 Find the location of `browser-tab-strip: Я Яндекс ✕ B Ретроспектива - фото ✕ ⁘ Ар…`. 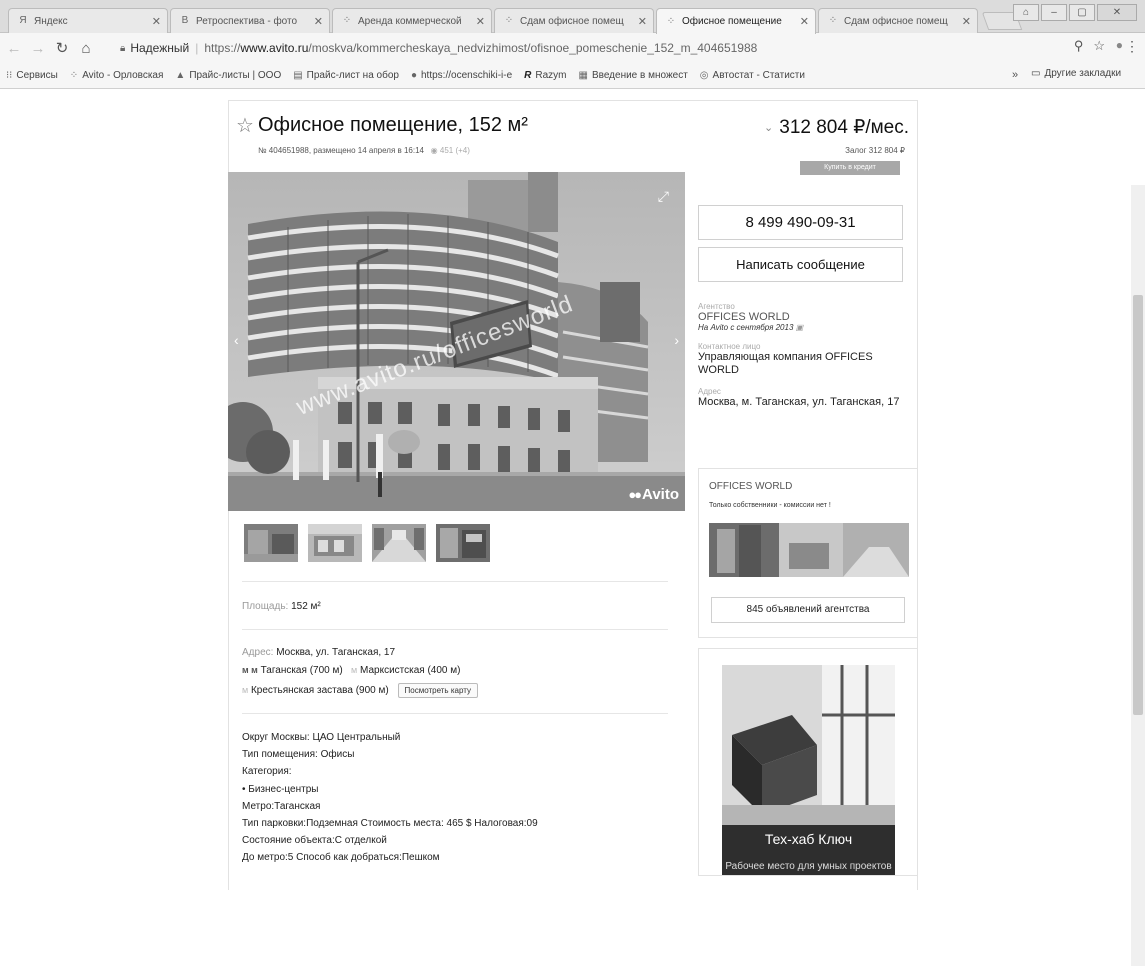

browser-tab-strip: Я Яндекс ✕ B Ретроспектива - фото ✕ ⁘ Ар… is located at coordinates (572, 17).